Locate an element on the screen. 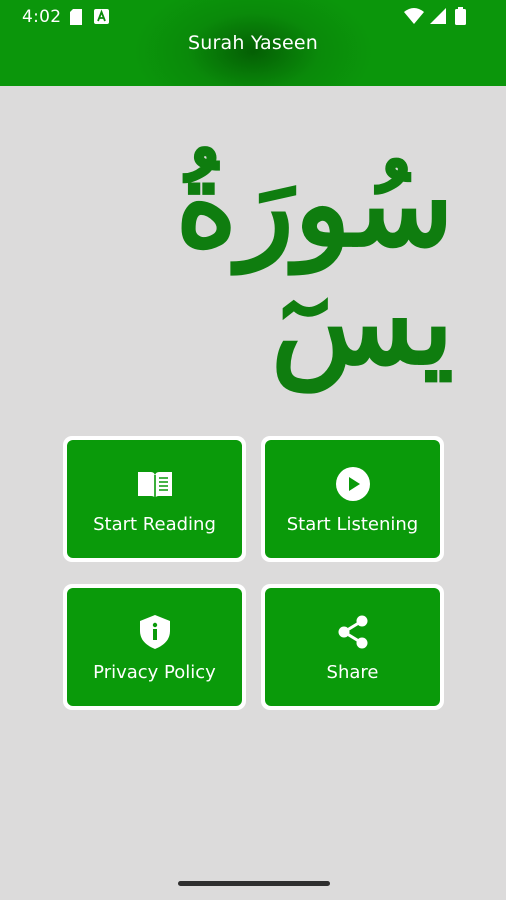  status-time: 4:02 is located at coordinates (42, 17).